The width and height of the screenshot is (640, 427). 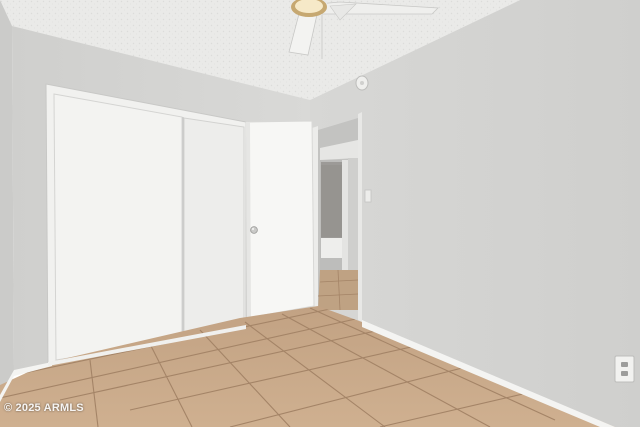 I want to click on copyright-watermark: © 2025 ARMLS, so click(x=44, y=408).